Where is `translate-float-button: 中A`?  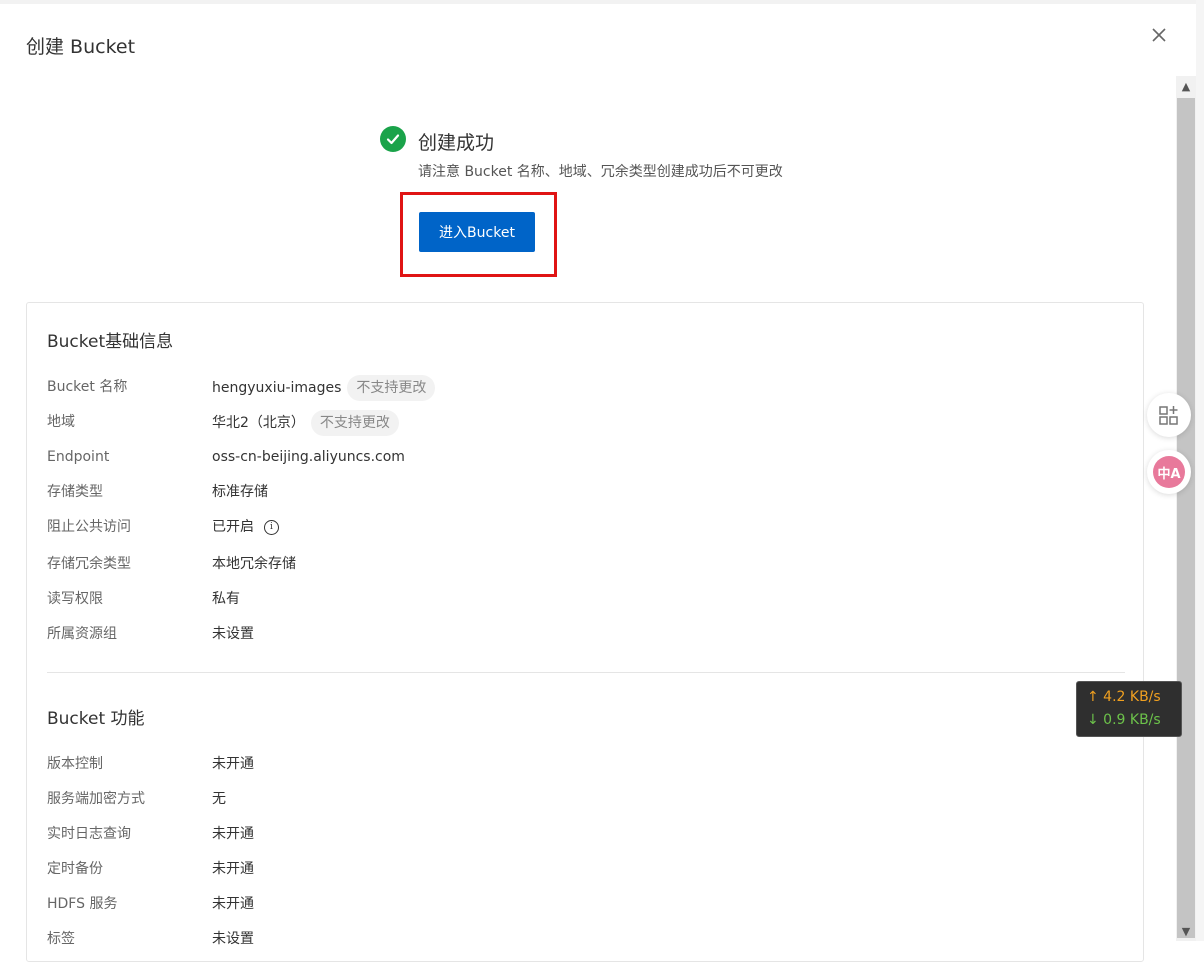 translate-float-button: 中A is located at coordinates (1169, 472).